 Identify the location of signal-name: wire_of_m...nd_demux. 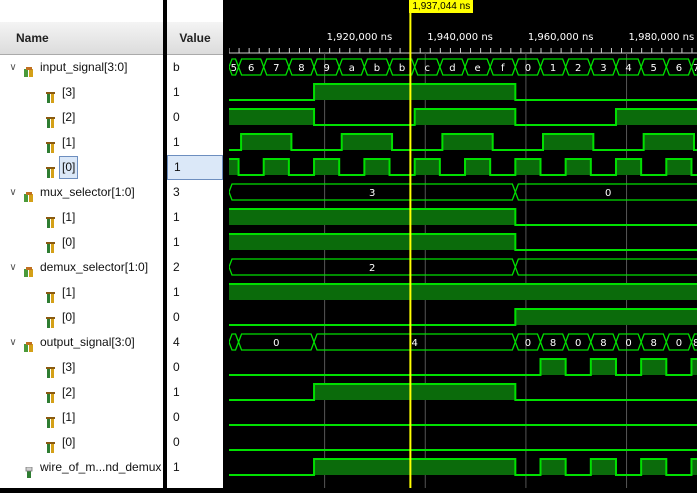
(101, 467).